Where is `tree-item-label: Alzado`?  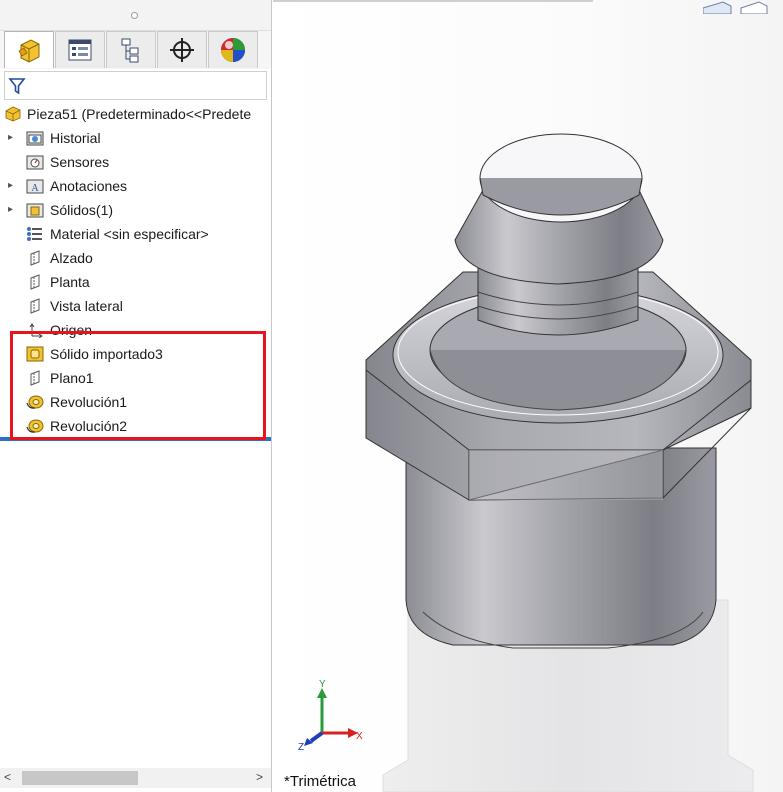 tree-item-label: Alzado is located at coordinates (71, 258).